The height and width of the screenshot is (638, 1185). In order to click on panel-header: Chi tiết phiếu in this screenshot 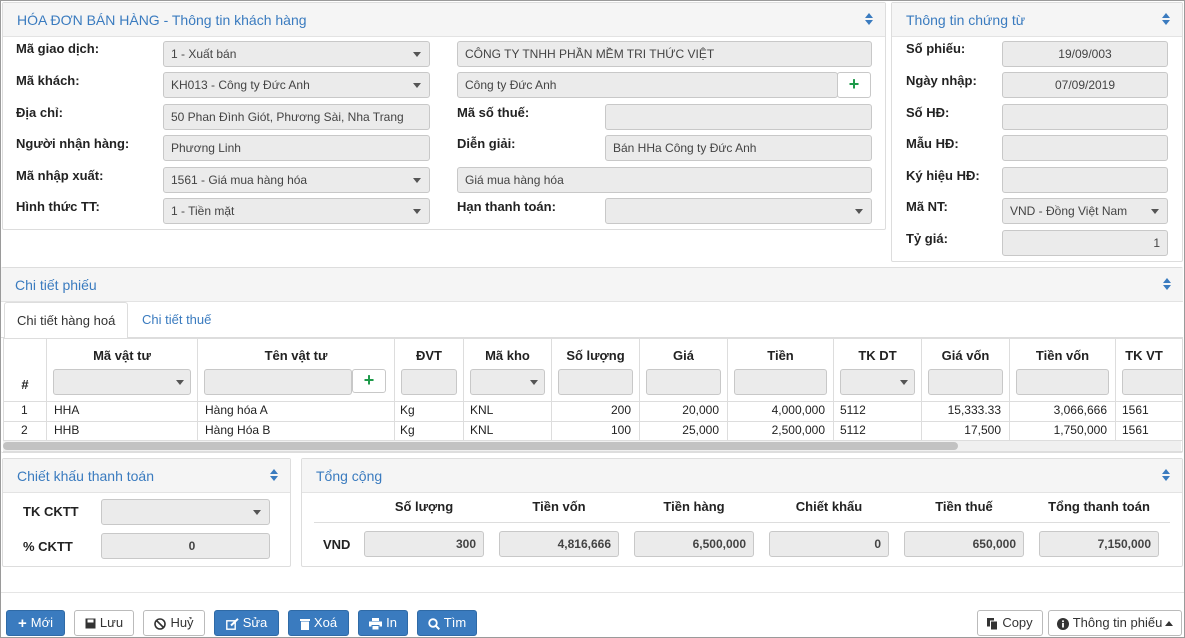, I will do `click(592, 285)`.